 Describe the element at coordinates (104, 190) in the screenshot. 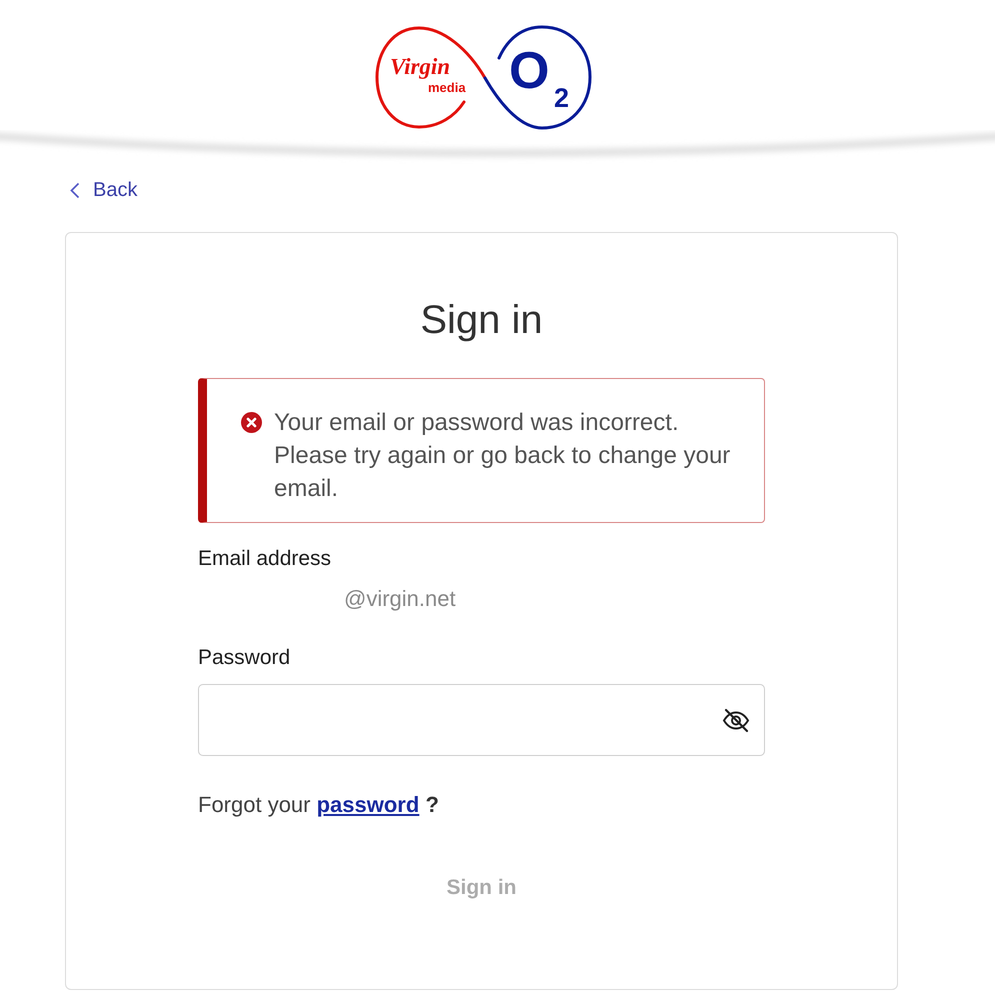

I see `back-link: Back` at that location.